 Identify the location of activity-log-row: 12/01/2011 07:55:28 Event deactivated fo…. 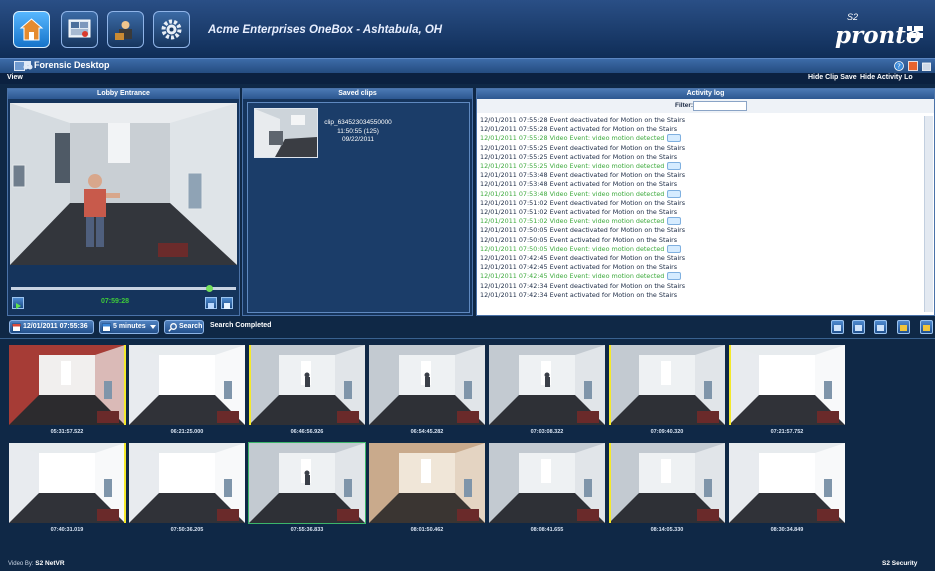
(705, 120).